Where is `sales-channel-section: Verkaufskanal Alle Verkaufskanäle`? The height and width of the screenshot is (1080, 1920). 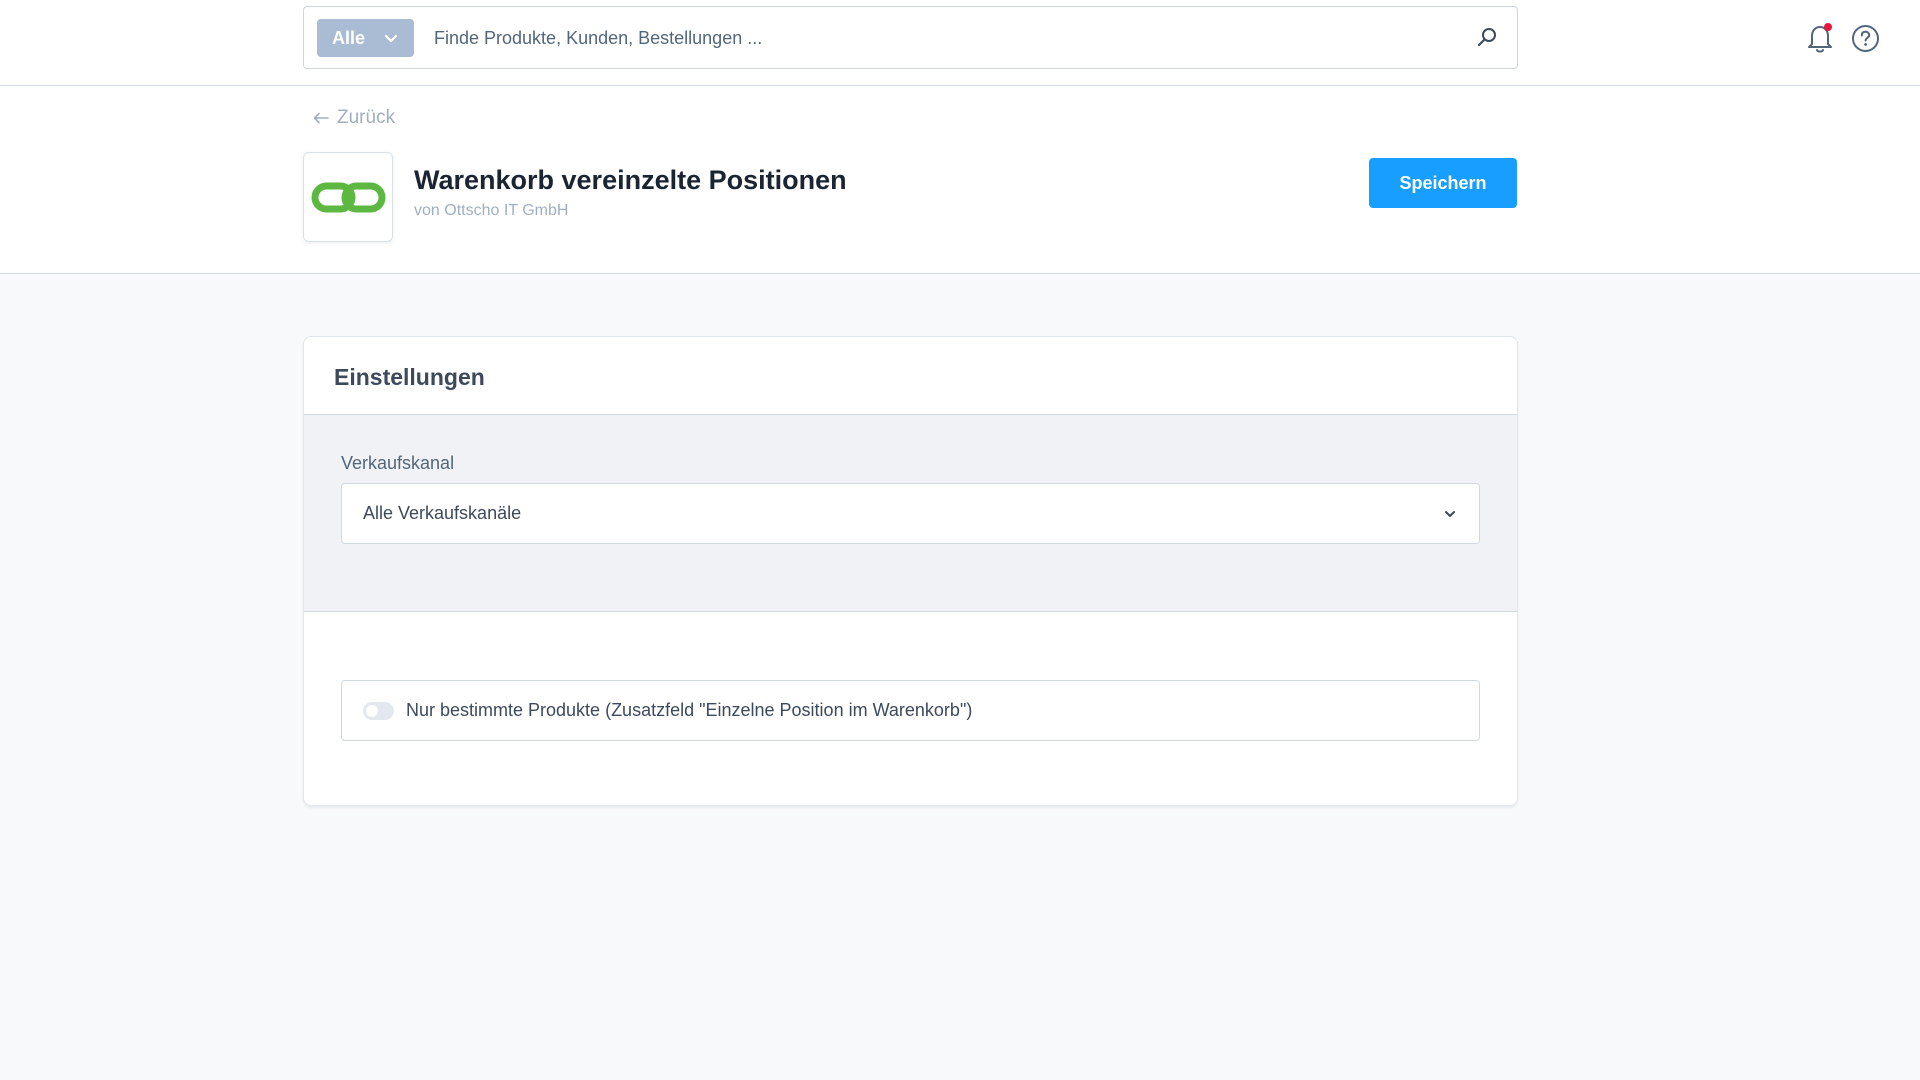
sales-channel-section: Verkaufskanal Alle Verkaufskanäle is located at coordinates (910, 513).